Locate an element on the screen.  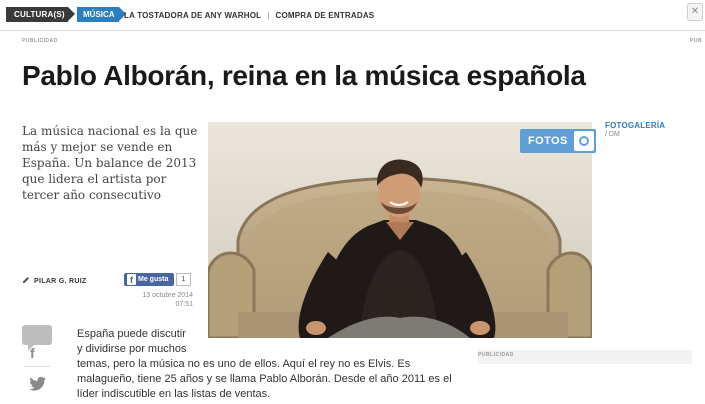
ad-label-right: PUB is located at coordinates (696, 41).